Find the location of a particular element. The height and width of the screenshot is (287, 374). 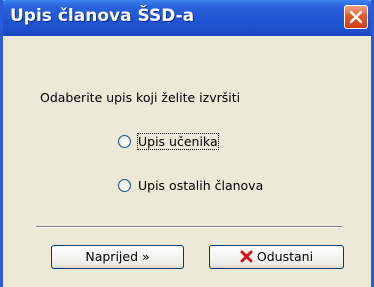

radio-button-ucenici is located at coordinates (124, 141).